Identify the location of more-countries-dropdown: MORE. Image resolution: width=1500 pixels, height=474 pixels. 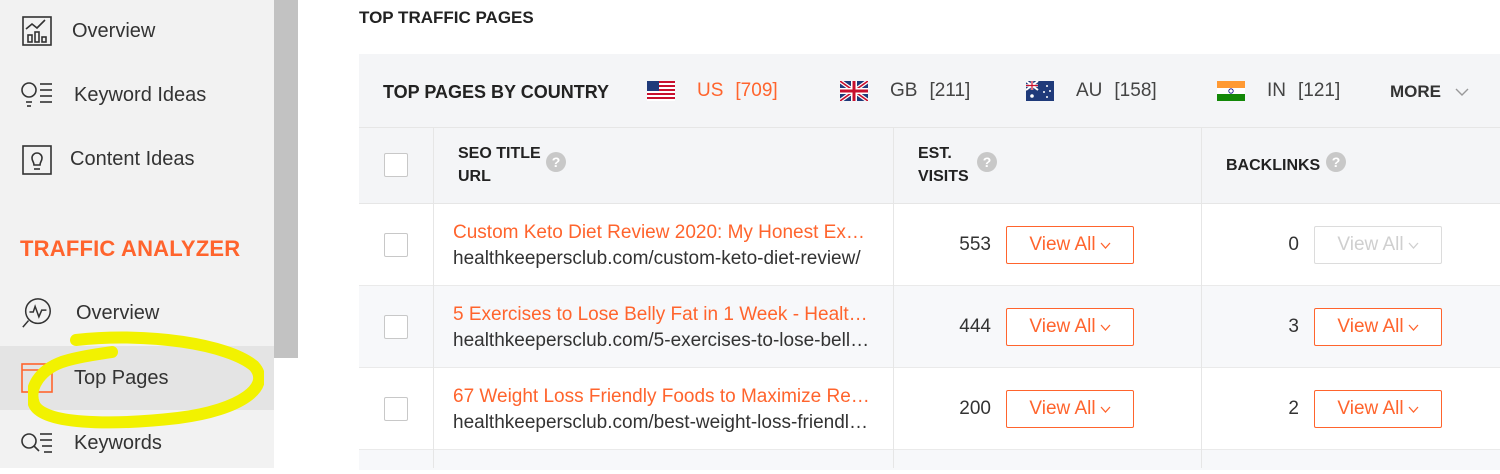
(1429, 92).